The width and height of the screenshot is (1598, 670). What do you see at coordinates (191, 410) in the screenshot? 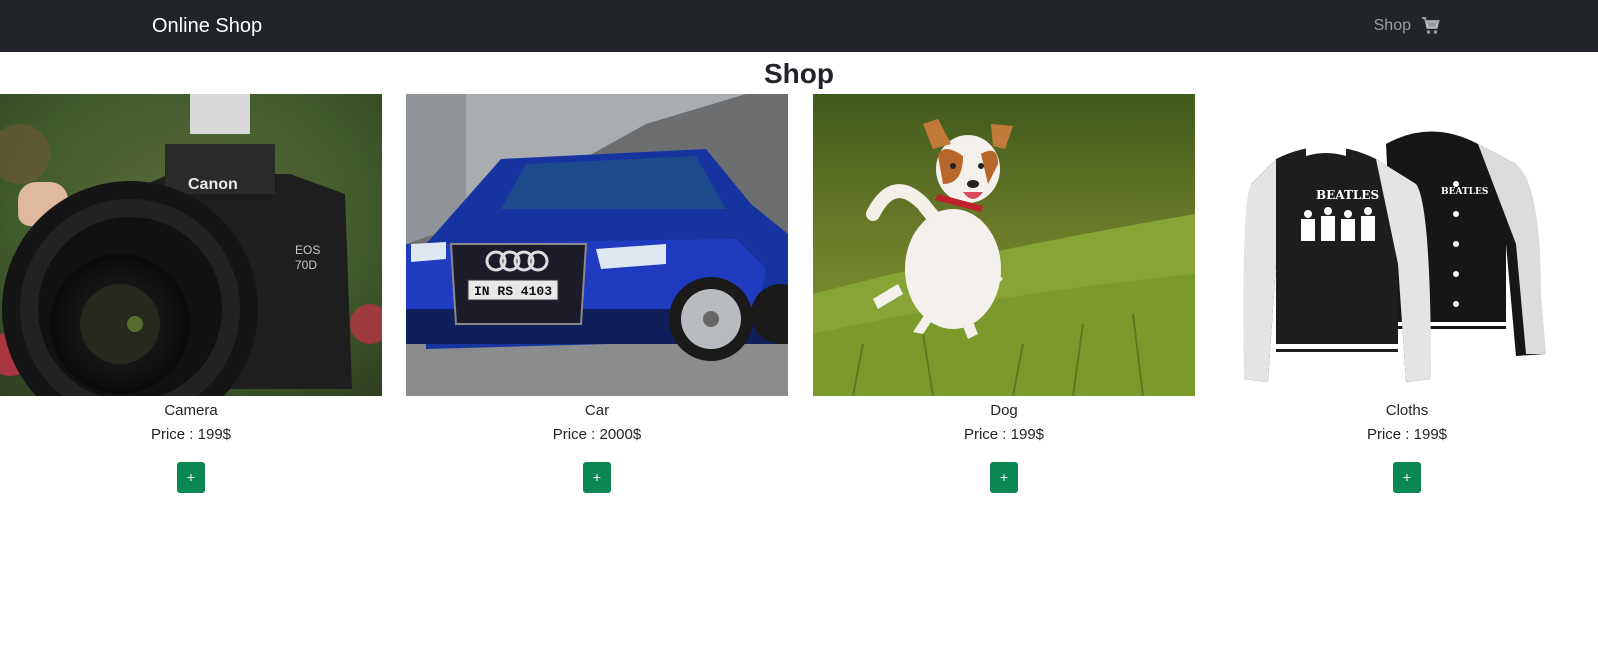
I see `product-name: Camera` at bounding box center [191, 410].